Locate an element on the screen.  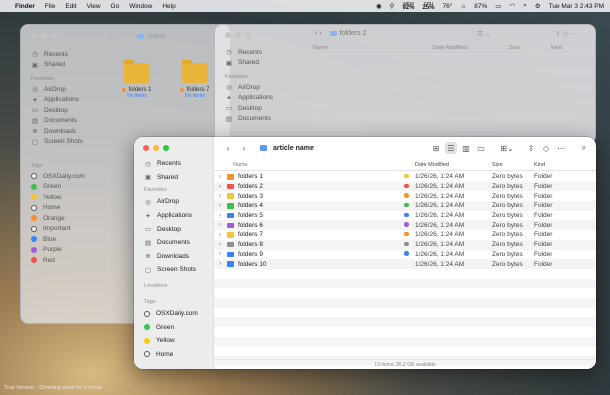
folder-item: folders 7 No items is located at coordinates (195, 79).